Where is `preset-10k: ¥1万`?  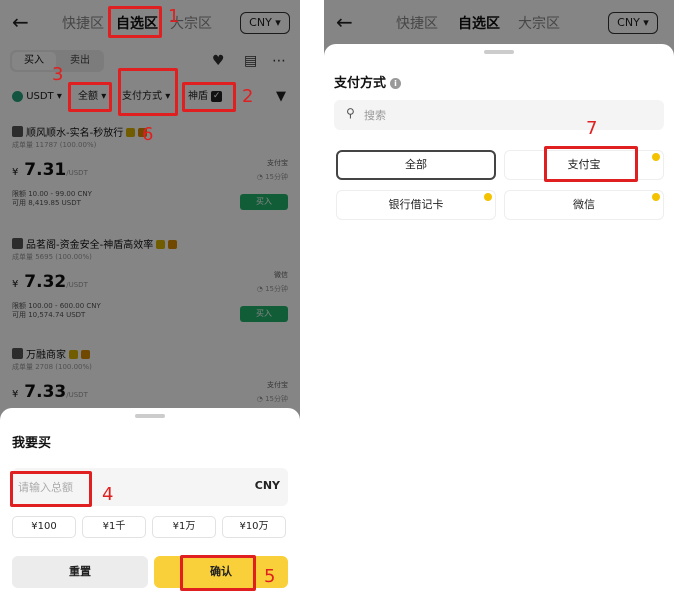 preset-10k: ¥1万 is located at coordinates (184, 527).